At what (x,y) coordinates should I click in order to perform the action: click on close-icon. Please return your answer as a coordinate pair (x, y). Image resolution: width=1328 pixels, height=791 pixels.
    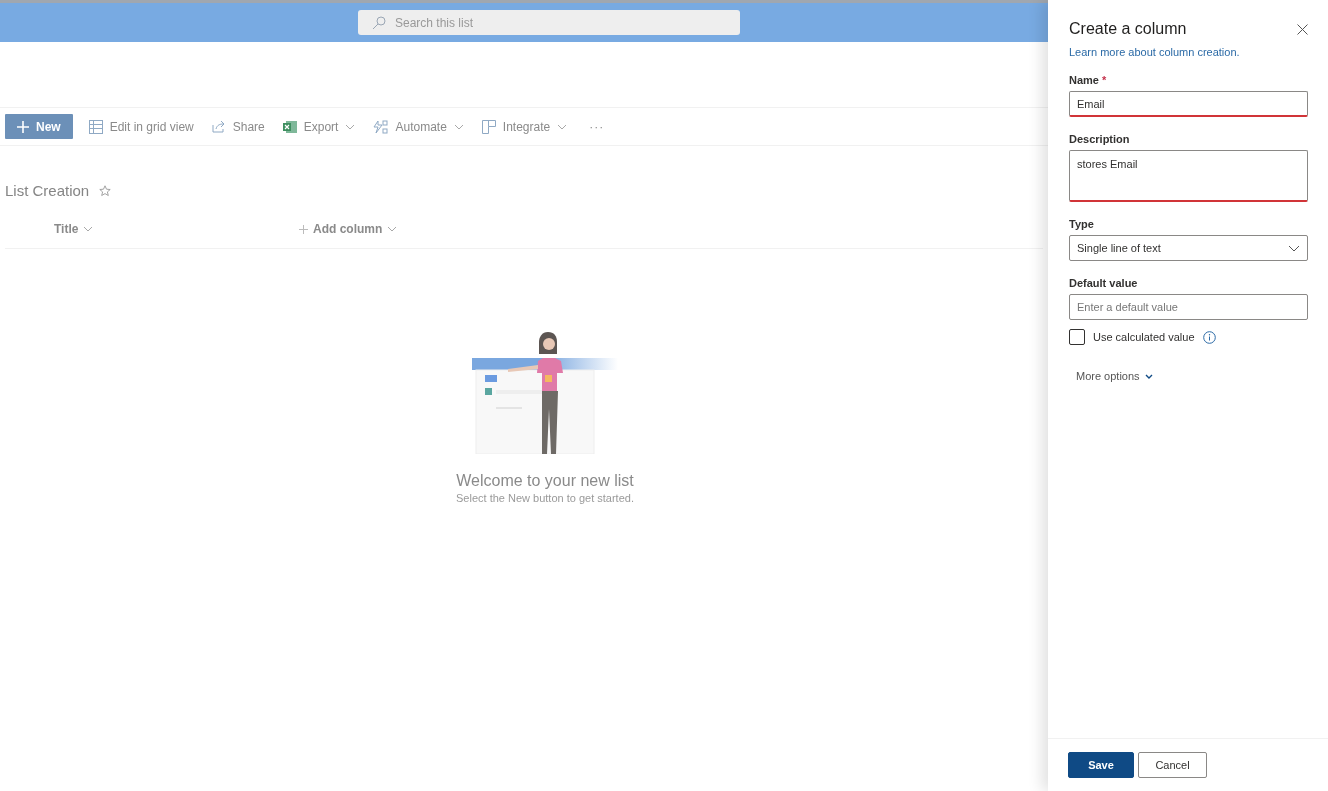
    Looking at the image, I should click on (1302, 29).